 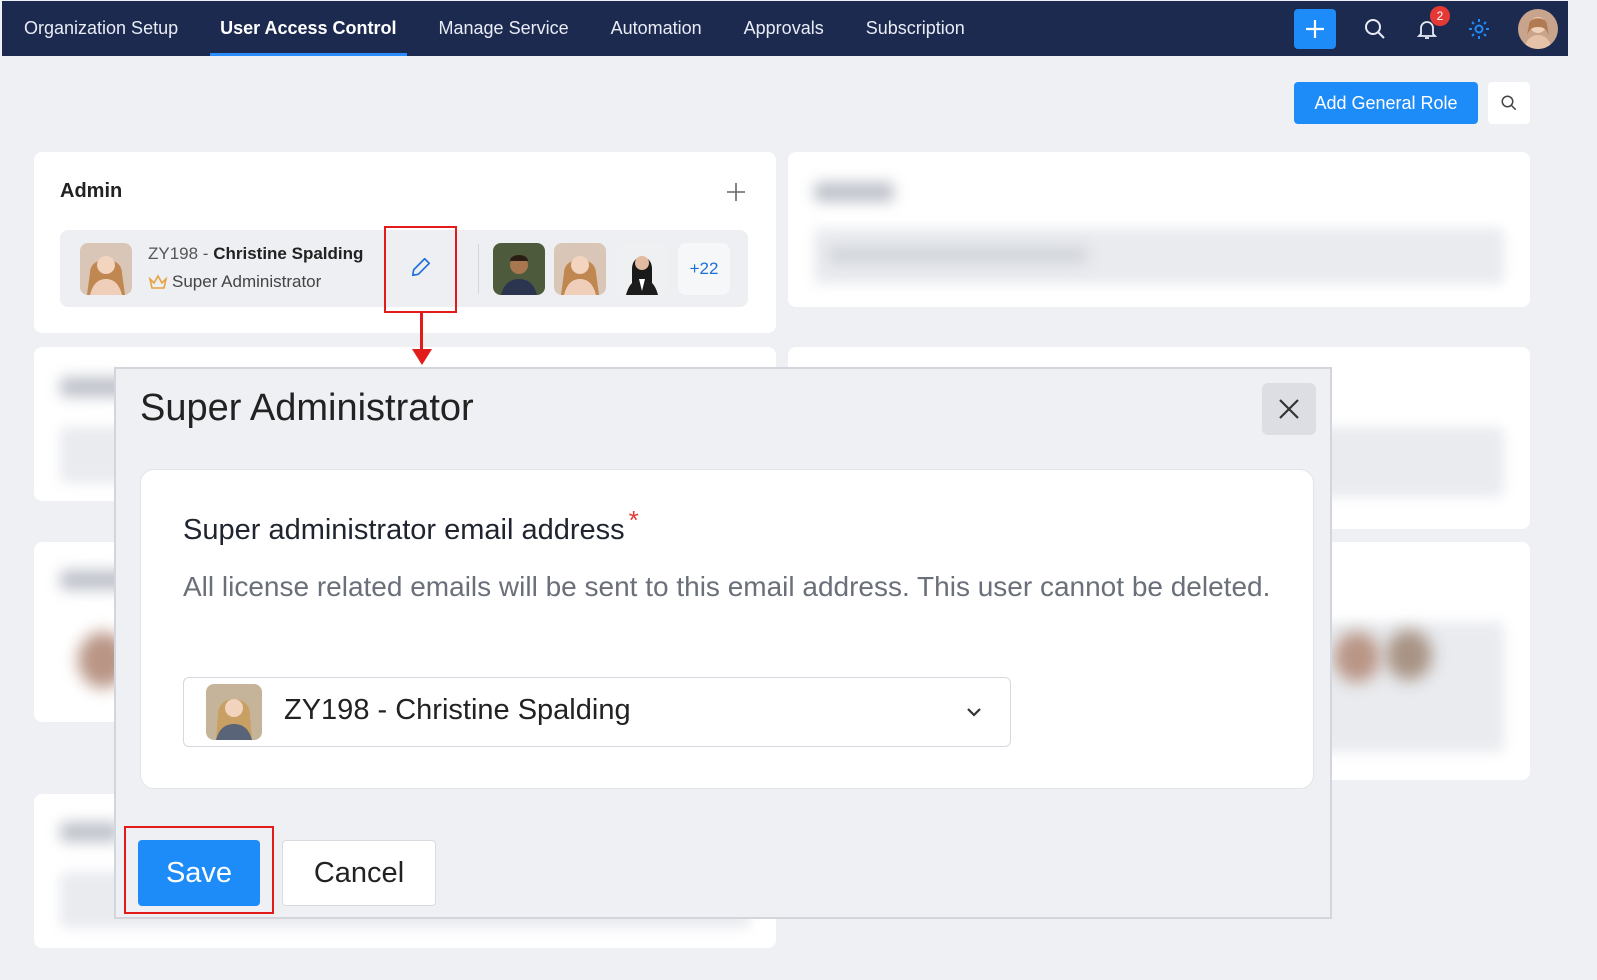 I want to click on chevron-down-icon, so click(x=974, y=714).